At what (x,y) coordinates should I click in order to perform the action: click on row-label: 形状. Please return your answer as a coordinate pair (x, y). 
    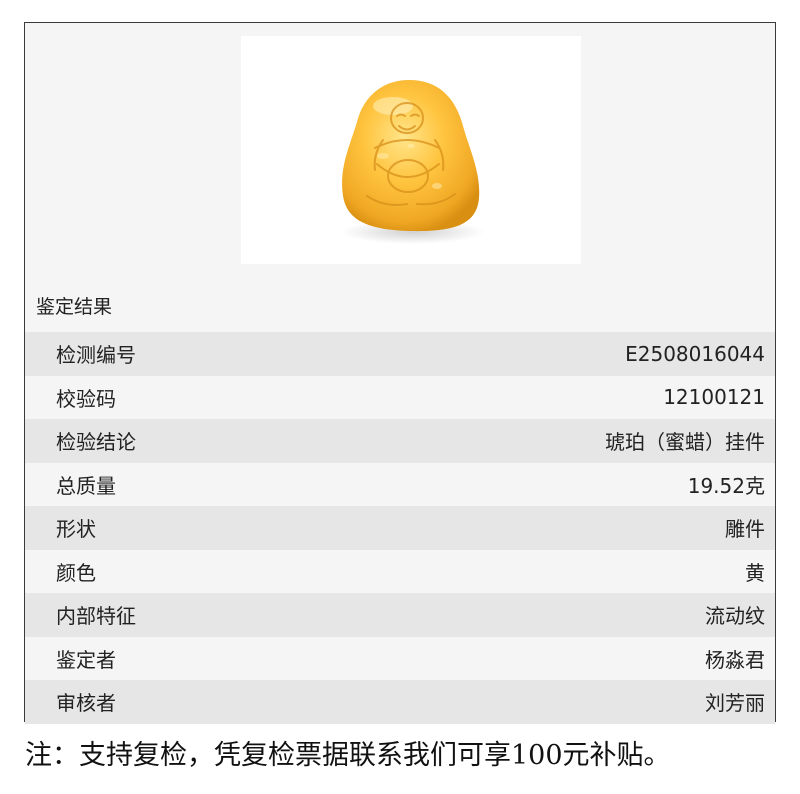
    Looking at the image, I should click on (76, 529).